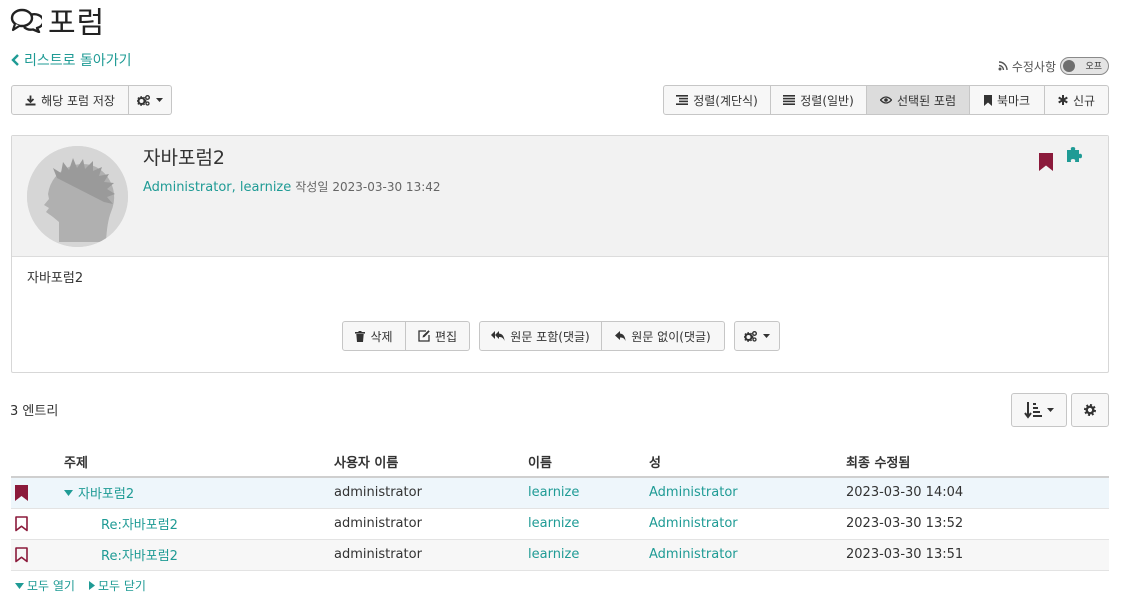  What do you see at coordinates (386, 187) in the screenshot?
I see `created-timestamp: 2023-03-30 13:42` at bounding box center [386, 187].